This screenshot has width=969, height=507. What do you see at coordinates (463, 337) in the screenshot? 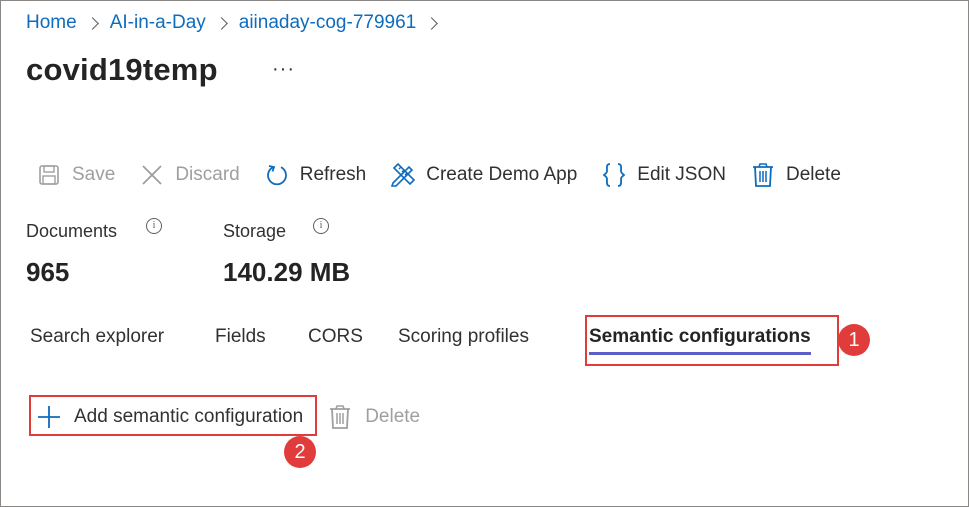
I see `tab-scoring-profiles: Scoring profiles` at bounding box center [463, 337].